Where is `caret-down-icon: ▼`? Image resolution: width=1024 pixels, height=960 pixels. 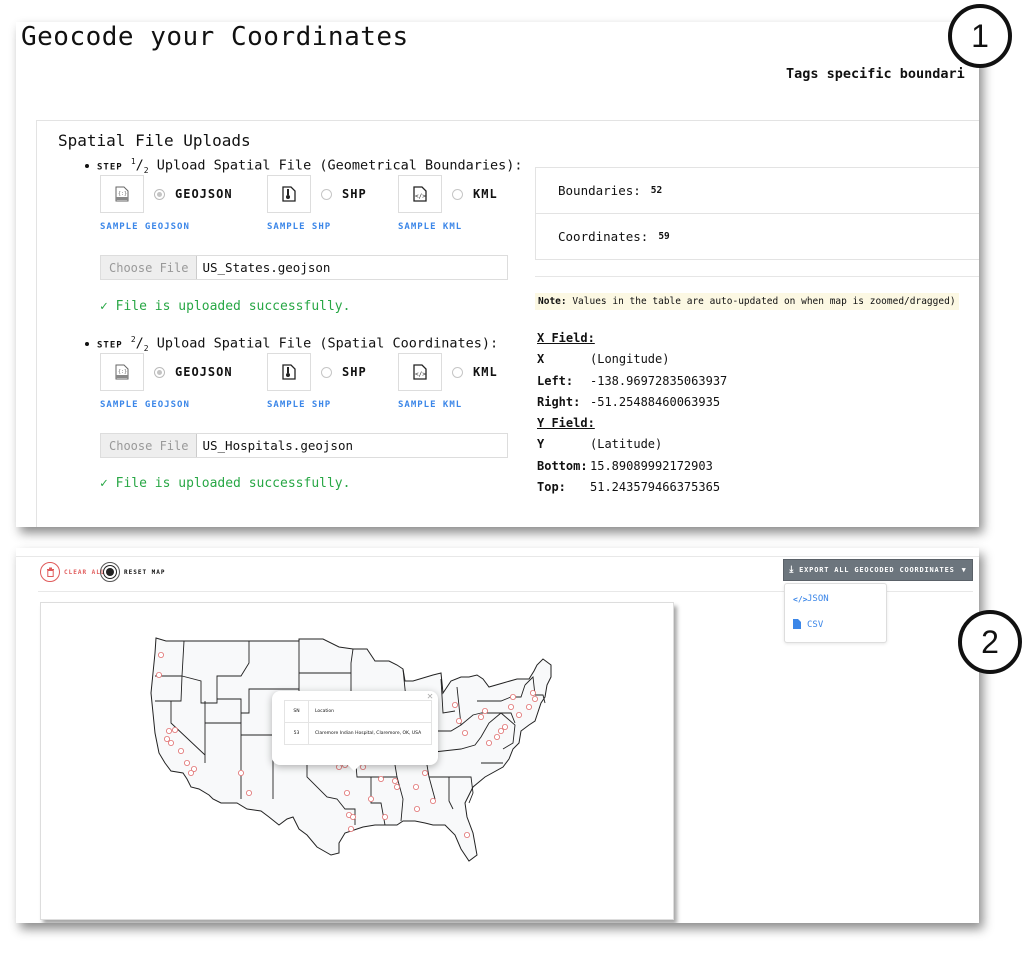 caret-down-icon: ▼ is located at coordinates (964, 570).